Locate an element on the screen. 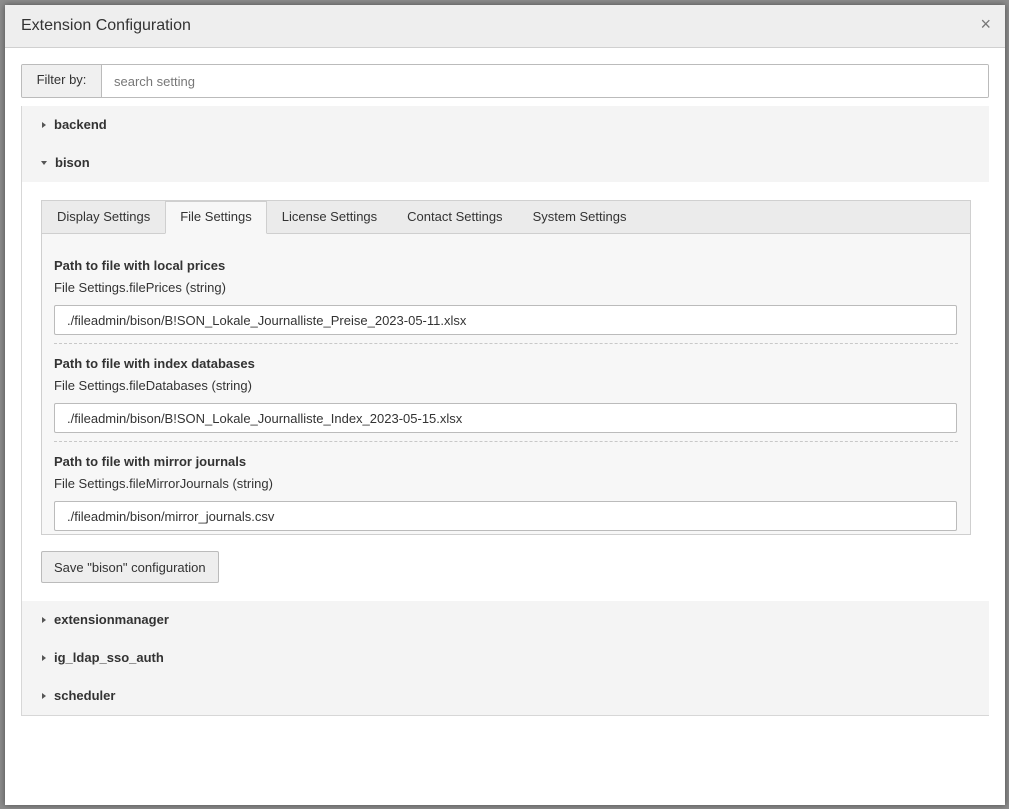  save-bison-configuration-button: Save "bison" configuration is located at coordinates (130, 567).